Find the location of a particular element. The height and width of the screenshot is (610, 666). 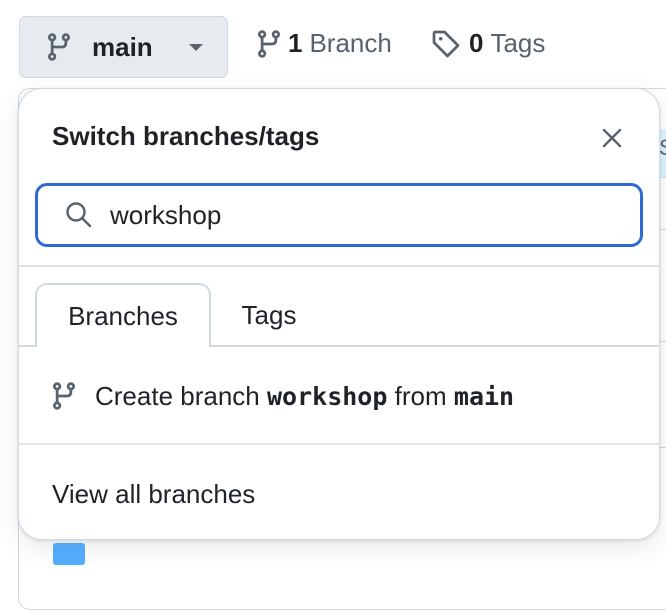

tags-count: 0 is located at coordinates (476, 43).